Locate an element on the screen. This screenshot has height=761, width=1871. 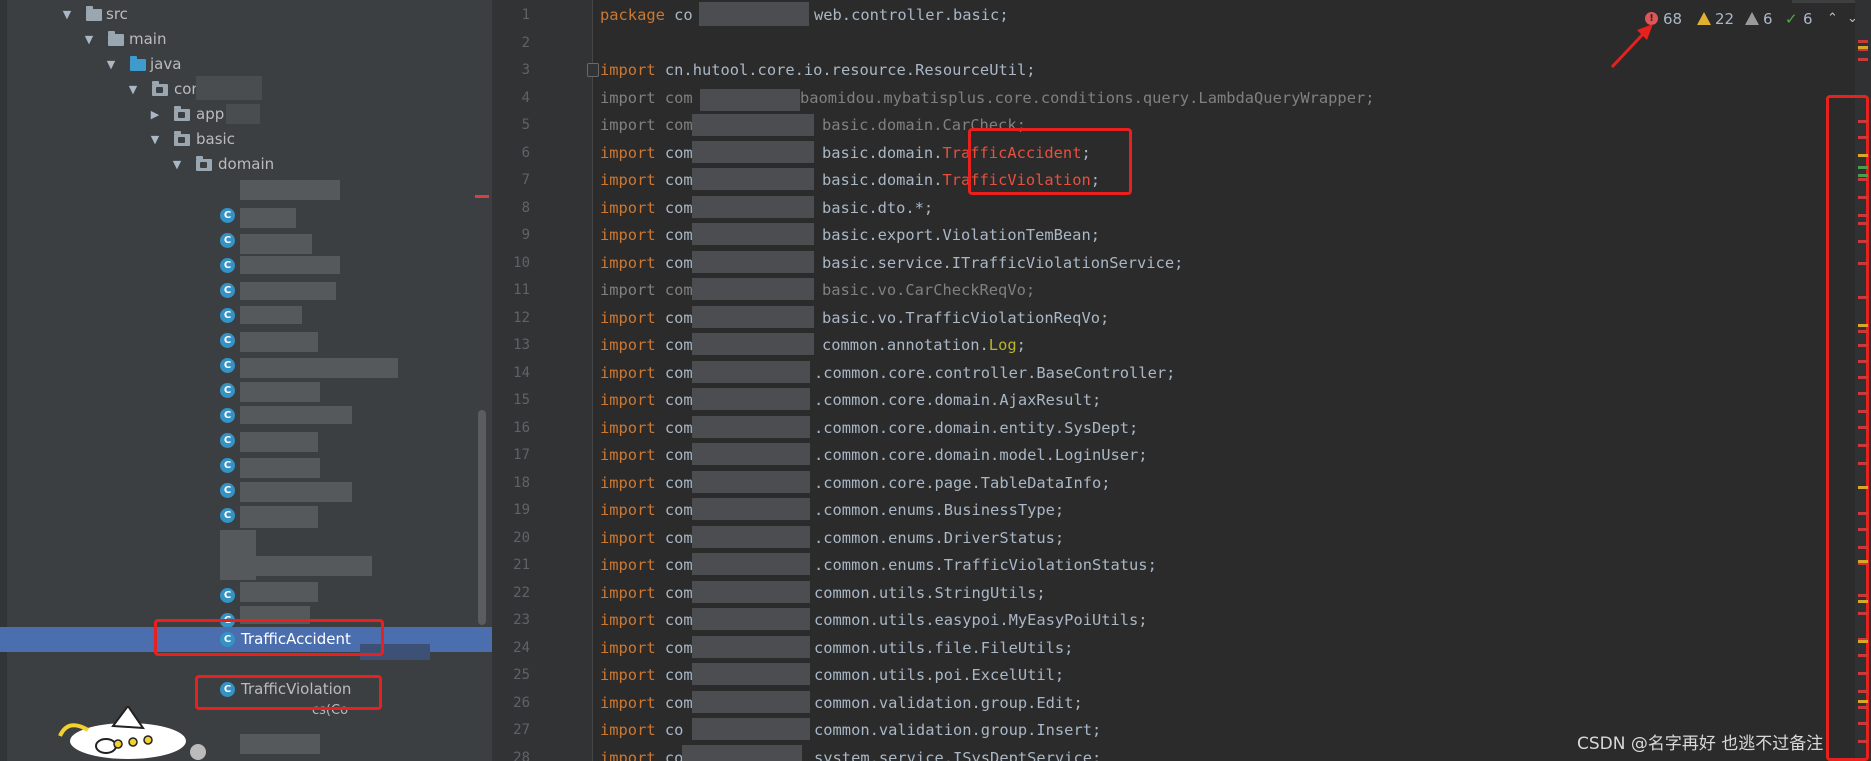
highlight-box-traffic-accident is located at coordinates (269, 637).